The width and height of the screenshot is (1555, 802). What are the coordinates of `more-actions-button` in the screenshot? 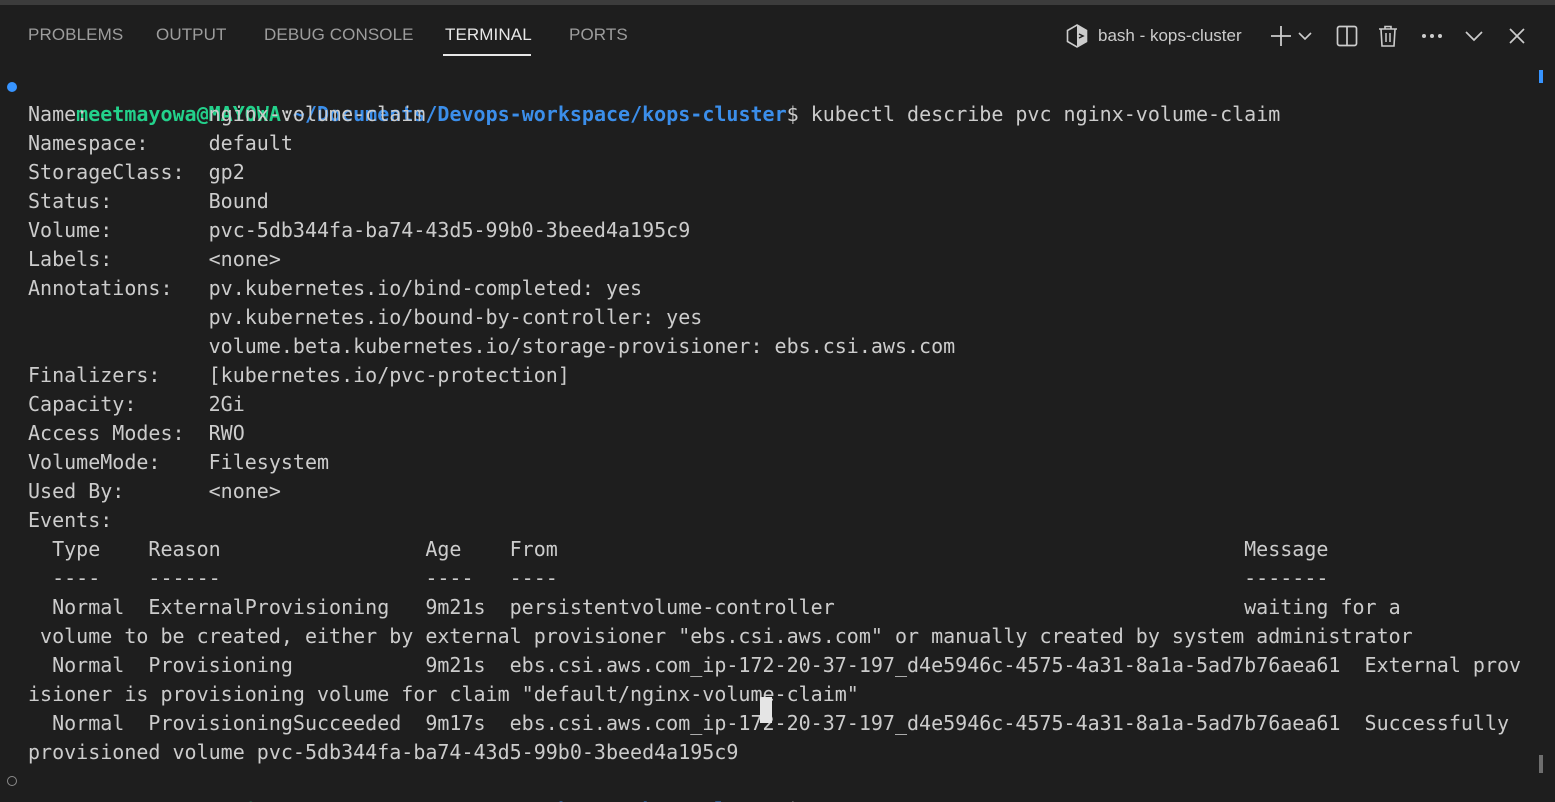 It's located at (1432, 36).